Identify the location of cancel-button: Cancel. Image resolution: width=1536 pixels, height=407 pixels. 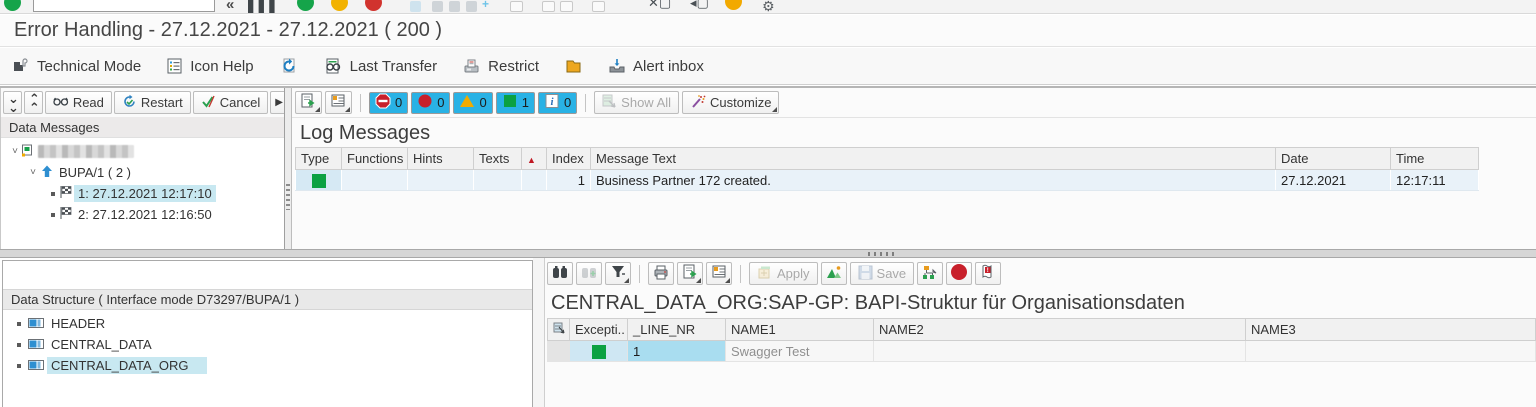
(230, 102).